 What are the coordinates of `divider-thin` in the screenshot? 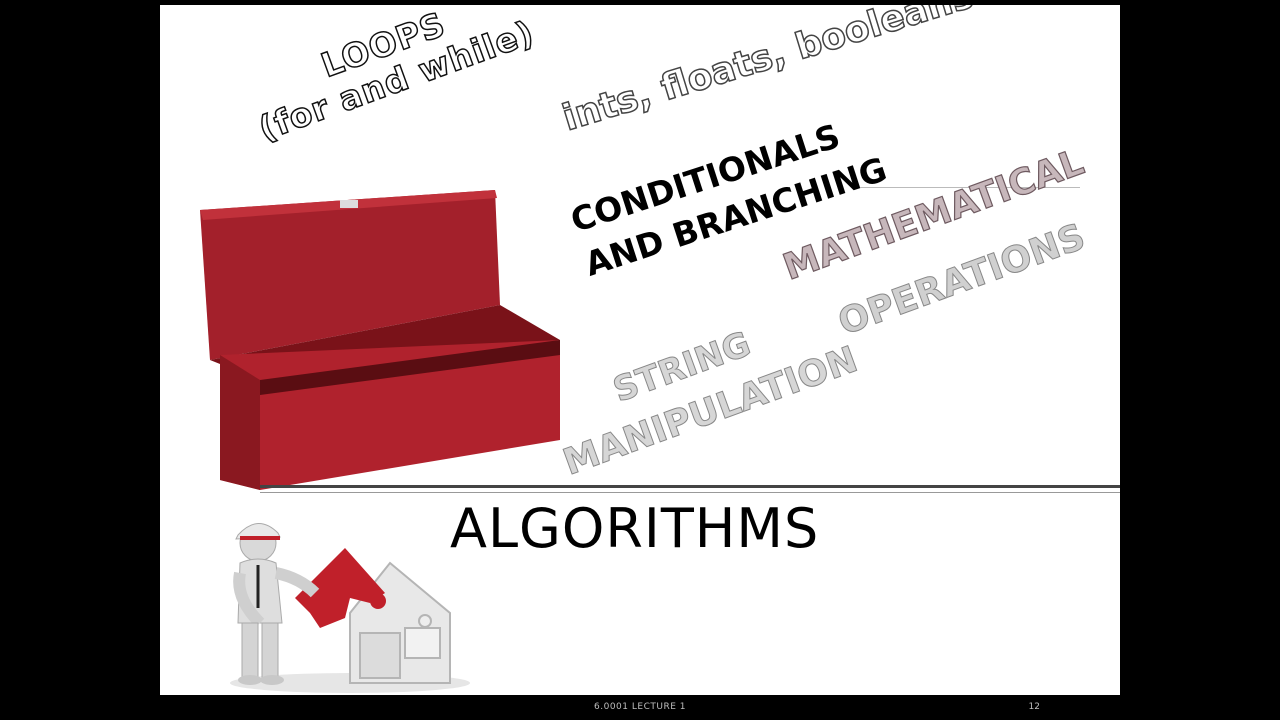 It's located at (690, 492).